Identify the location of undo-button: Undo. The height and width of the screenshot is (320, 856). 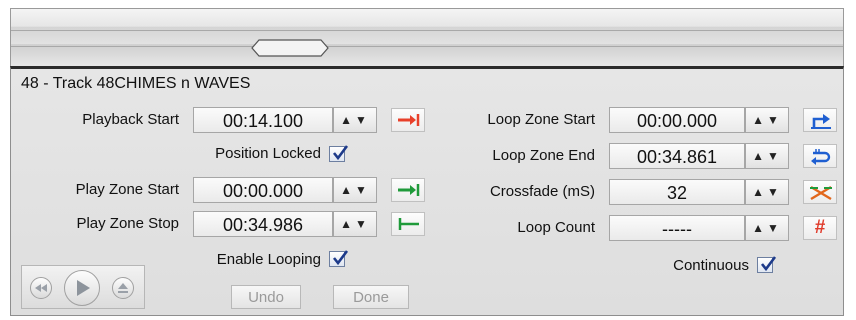
(266, 297).